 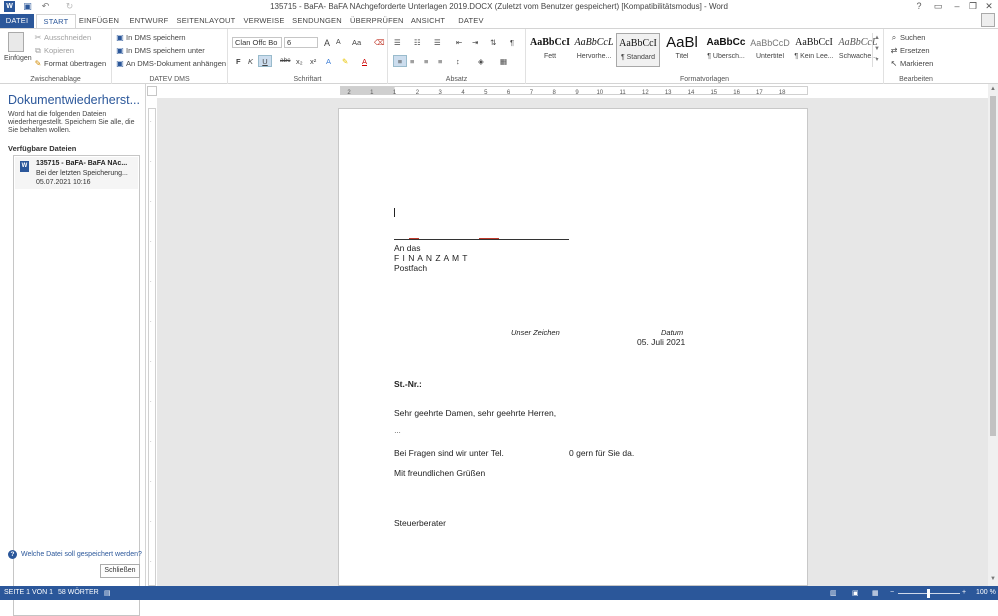 I want to click on font-family-select: Clan Offc Bo, so click(x=257, y=42).